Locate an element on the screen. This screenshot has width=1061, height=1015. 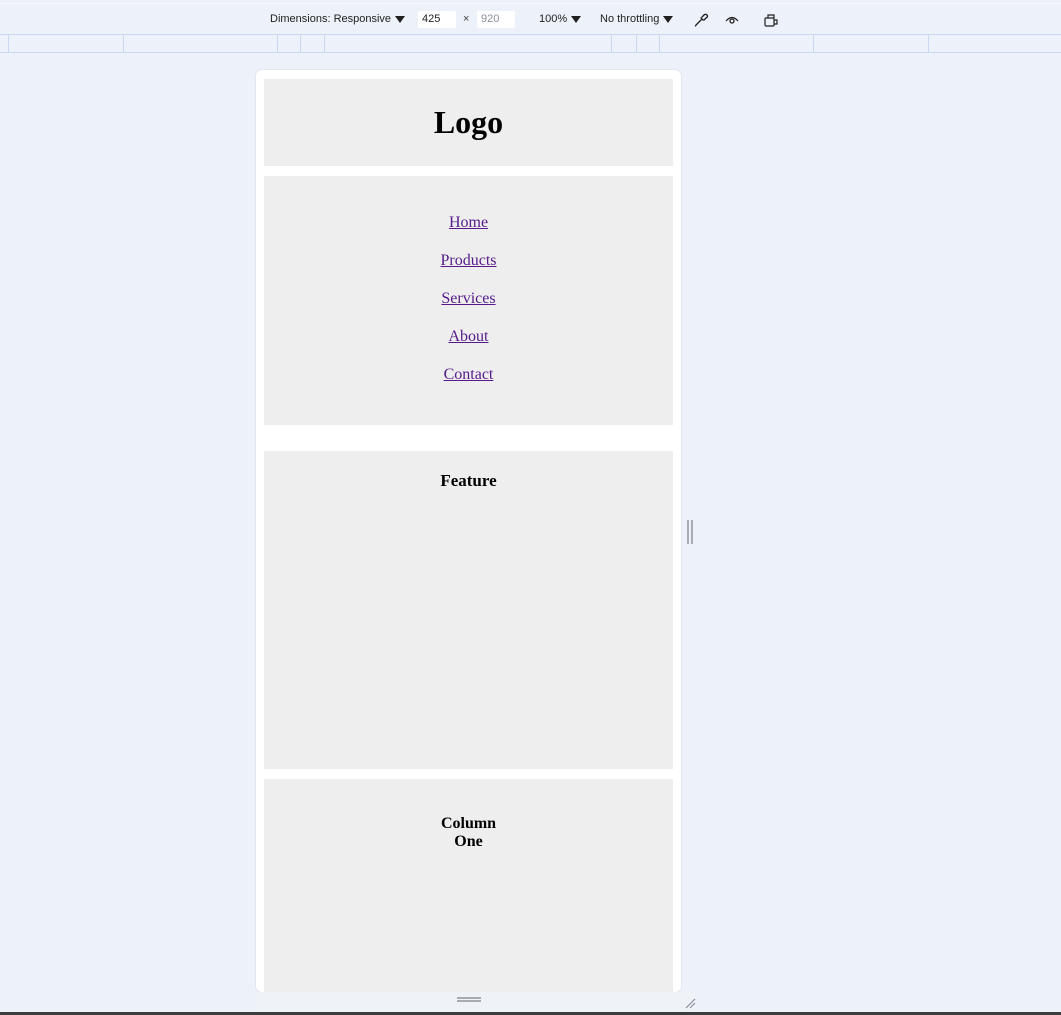
column-one-section: Column One is located at coordinates (468, 885).